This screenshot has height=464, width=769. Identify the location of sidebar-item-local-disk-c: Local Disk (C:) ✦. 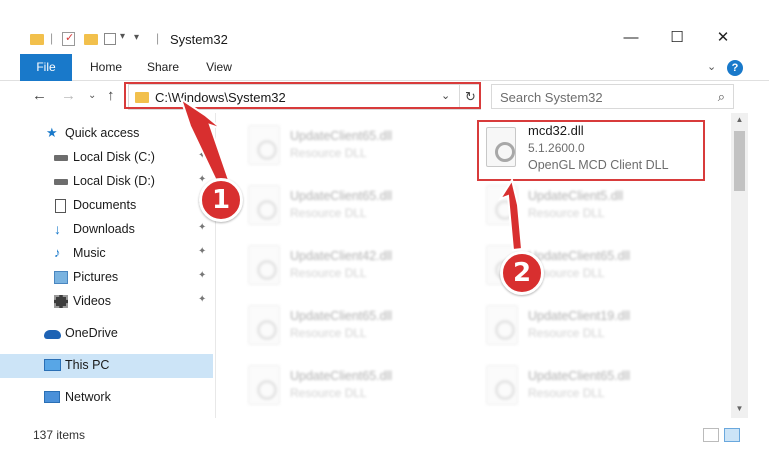
(106, 158).